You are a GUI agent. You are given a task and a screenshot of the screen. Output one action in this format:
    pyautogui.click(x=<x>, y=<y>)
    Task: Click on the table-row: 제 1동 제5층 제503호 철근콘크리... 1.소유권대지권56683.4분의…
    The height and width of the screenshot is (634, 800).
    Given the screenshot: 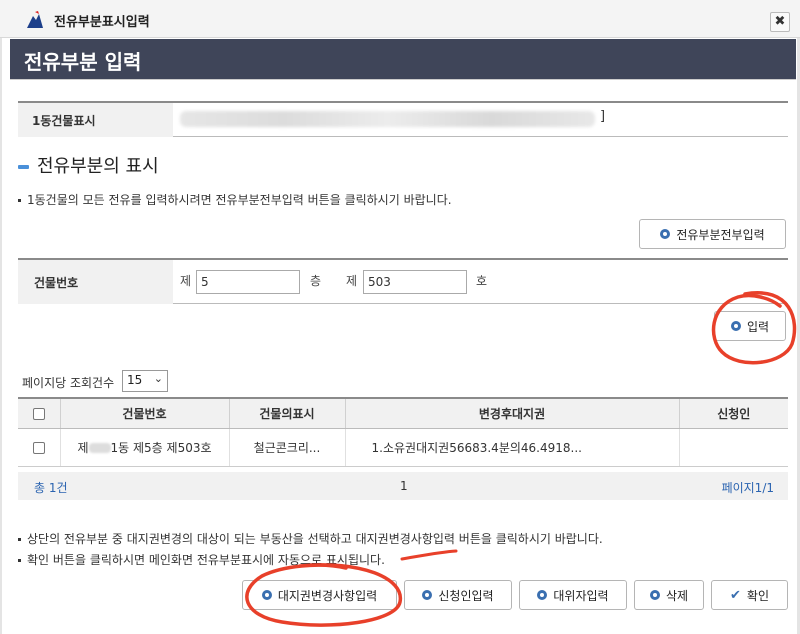 What is the action you would take?
    pyautogui.click(x=403, y=447)
    